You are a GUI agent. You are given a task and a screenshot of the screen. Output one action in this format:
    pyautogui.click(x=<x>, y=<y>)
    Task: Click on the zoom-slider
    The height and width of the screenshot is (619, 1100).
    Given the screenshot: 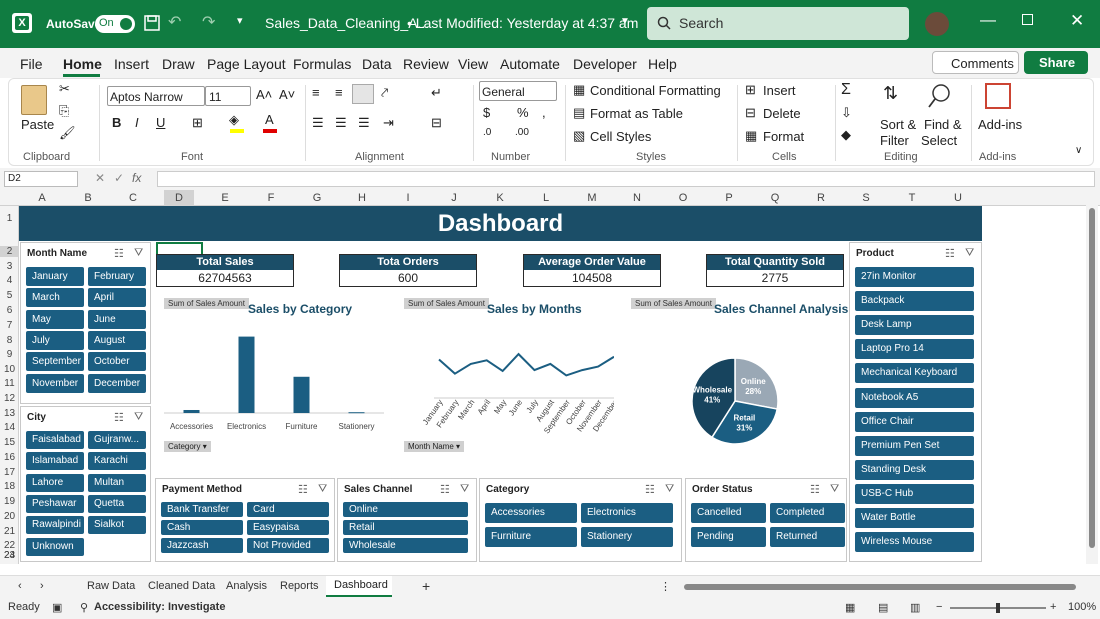 What is the action you would take?
    pyautogui.click(x=998, y=608)
    